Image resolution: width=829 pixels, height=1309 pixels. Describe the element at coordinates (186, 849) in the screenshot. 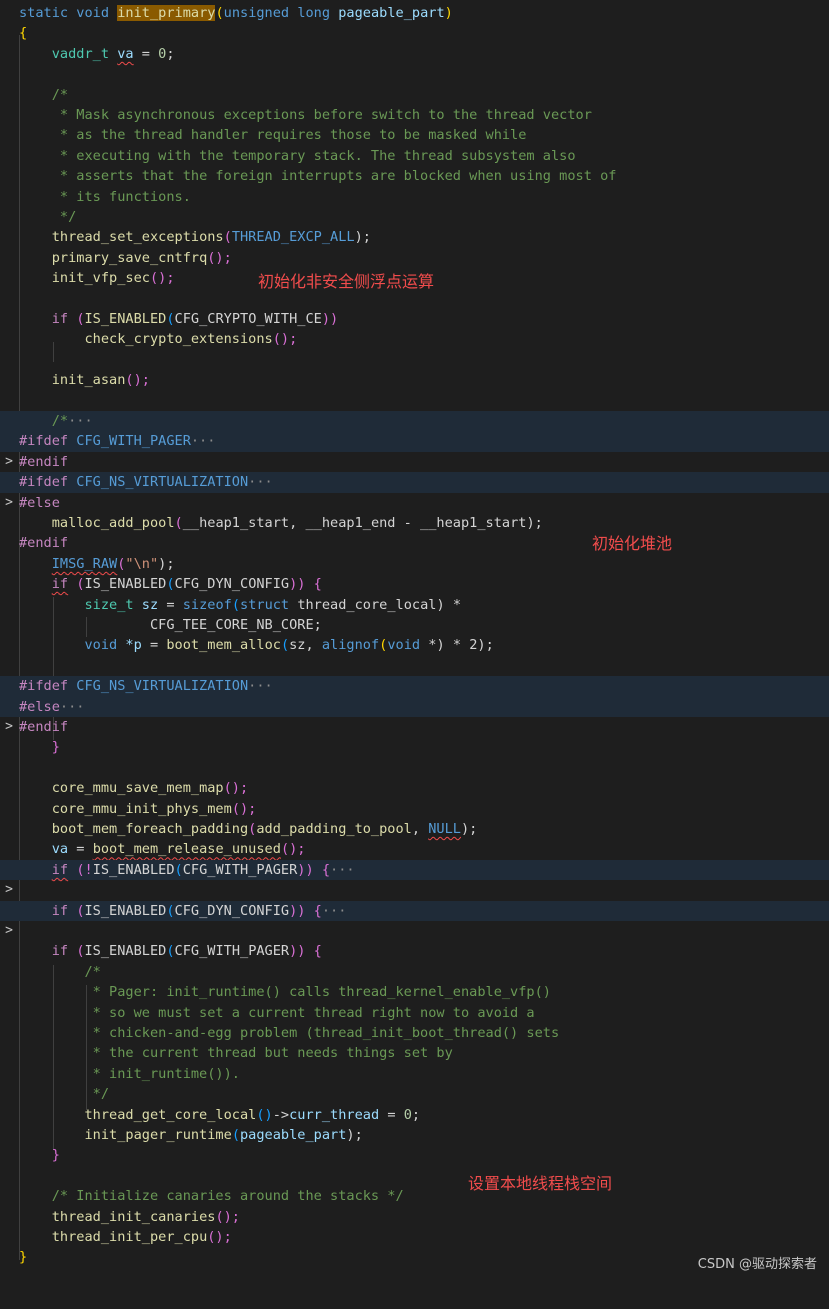

I see `fn-call: boot_mem_release_unused` at that location.